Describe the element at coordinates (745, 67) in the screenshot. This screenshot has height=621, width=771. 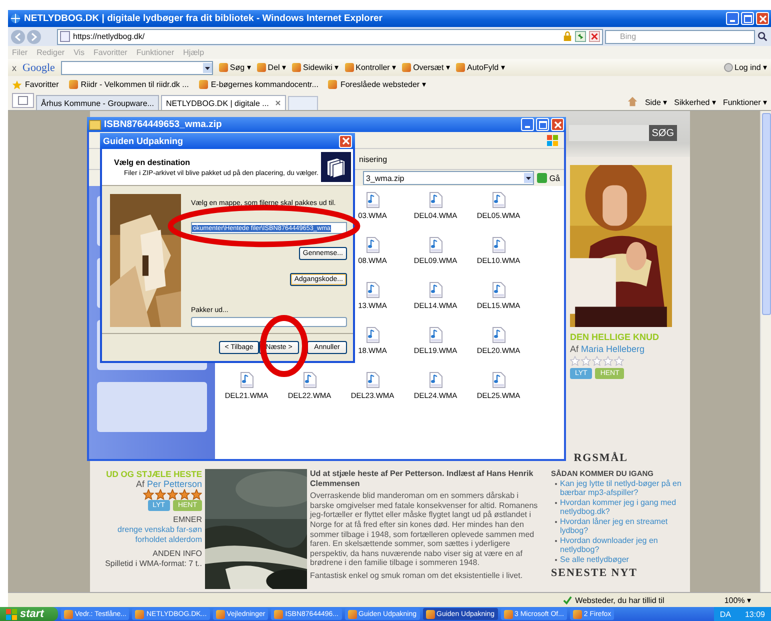
I see `login-button: Log ind ▾` at that location.